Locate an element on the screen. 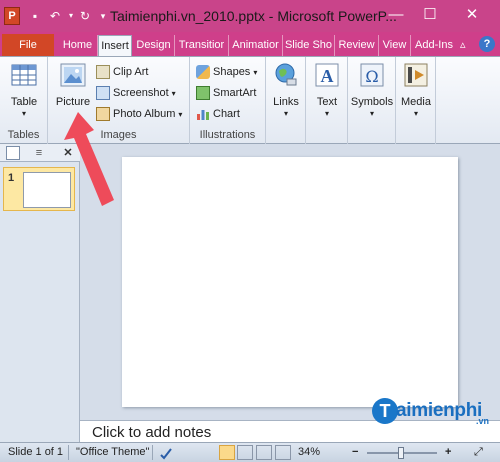 This screenshot has width=500, height=462. text-dropdown-icon: ▾ is located at coordinates (326, 113).